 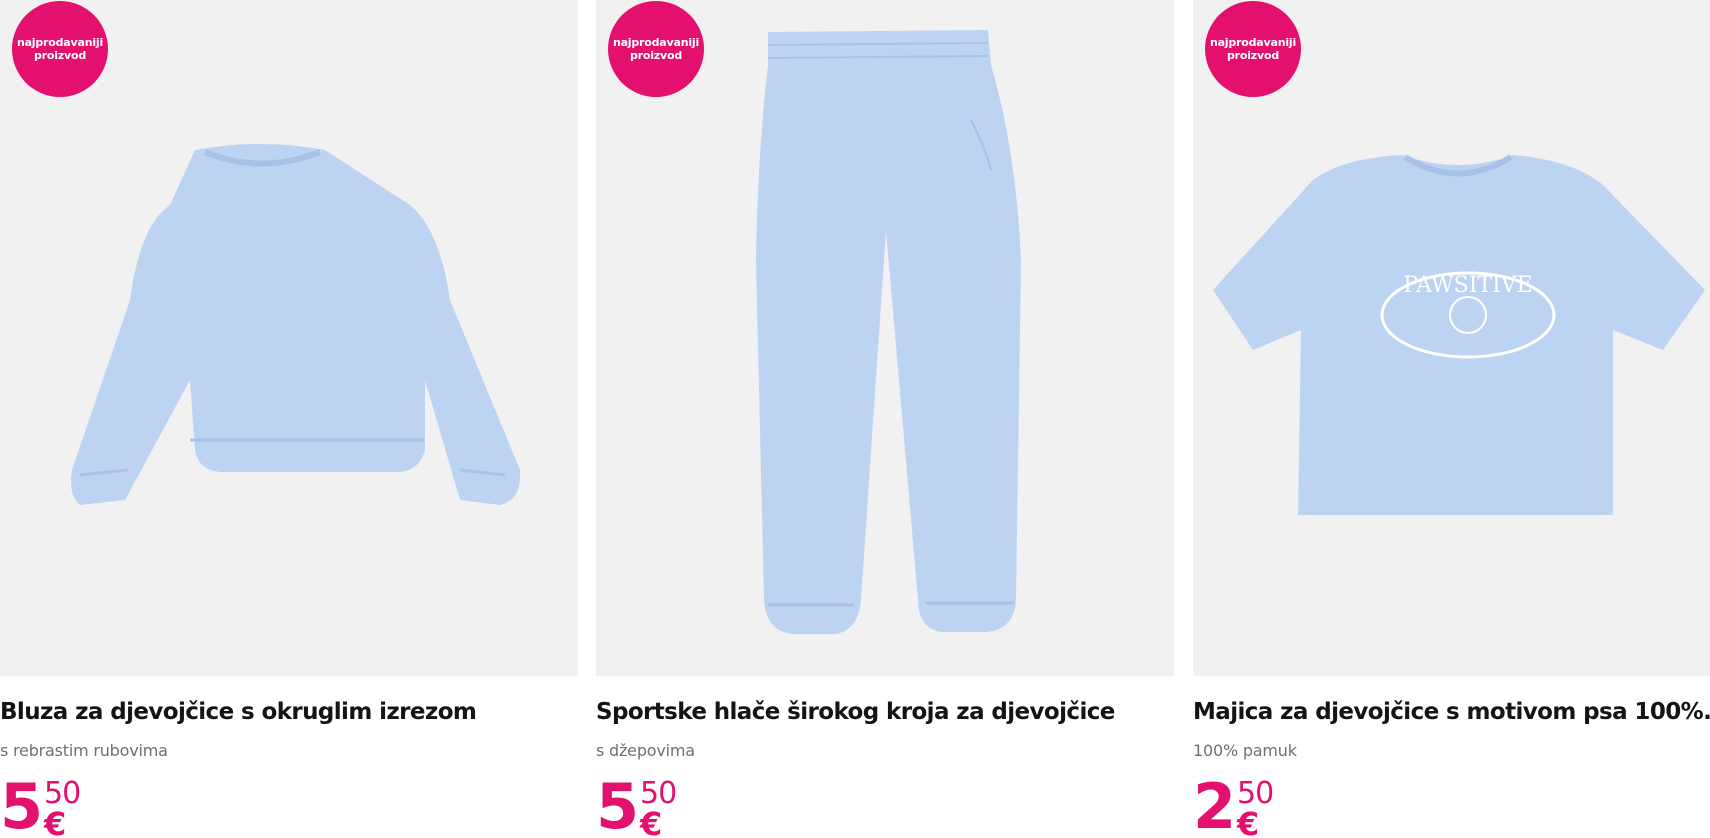 I want to click on tshirt-image: PAWSITIVE, so click(x=1459, y=334).